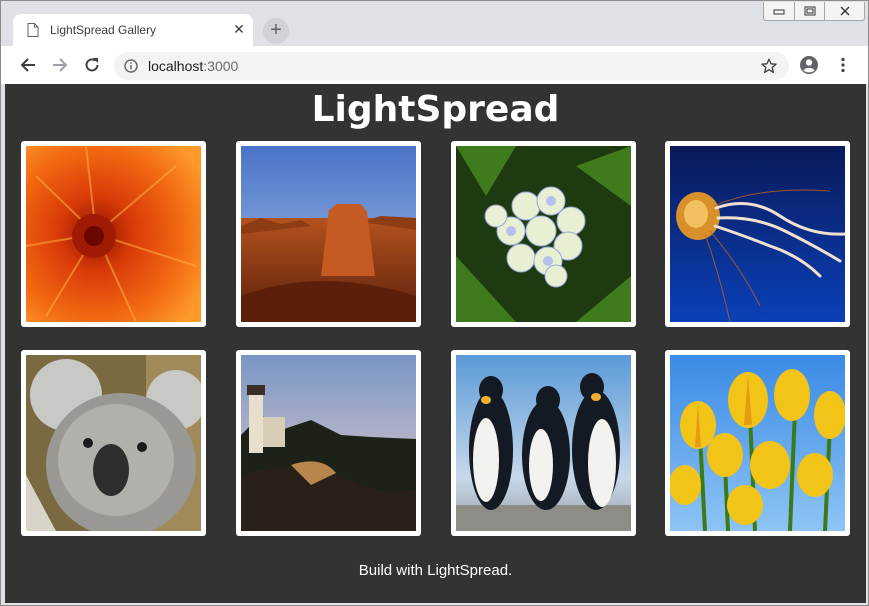  What do you see at coordinates (843, 65) in the screenshot?
I see `kebab-menu-icon` at bounding box center [843, 65].